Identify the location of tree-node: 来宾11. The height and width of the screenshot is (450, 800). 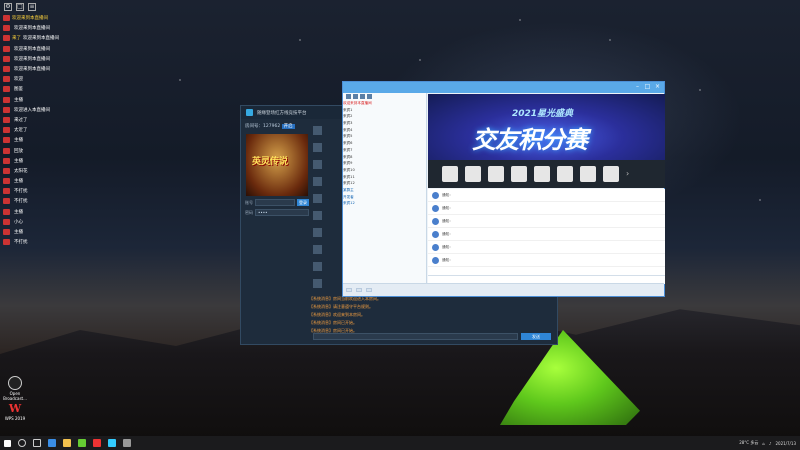
(384, 178).